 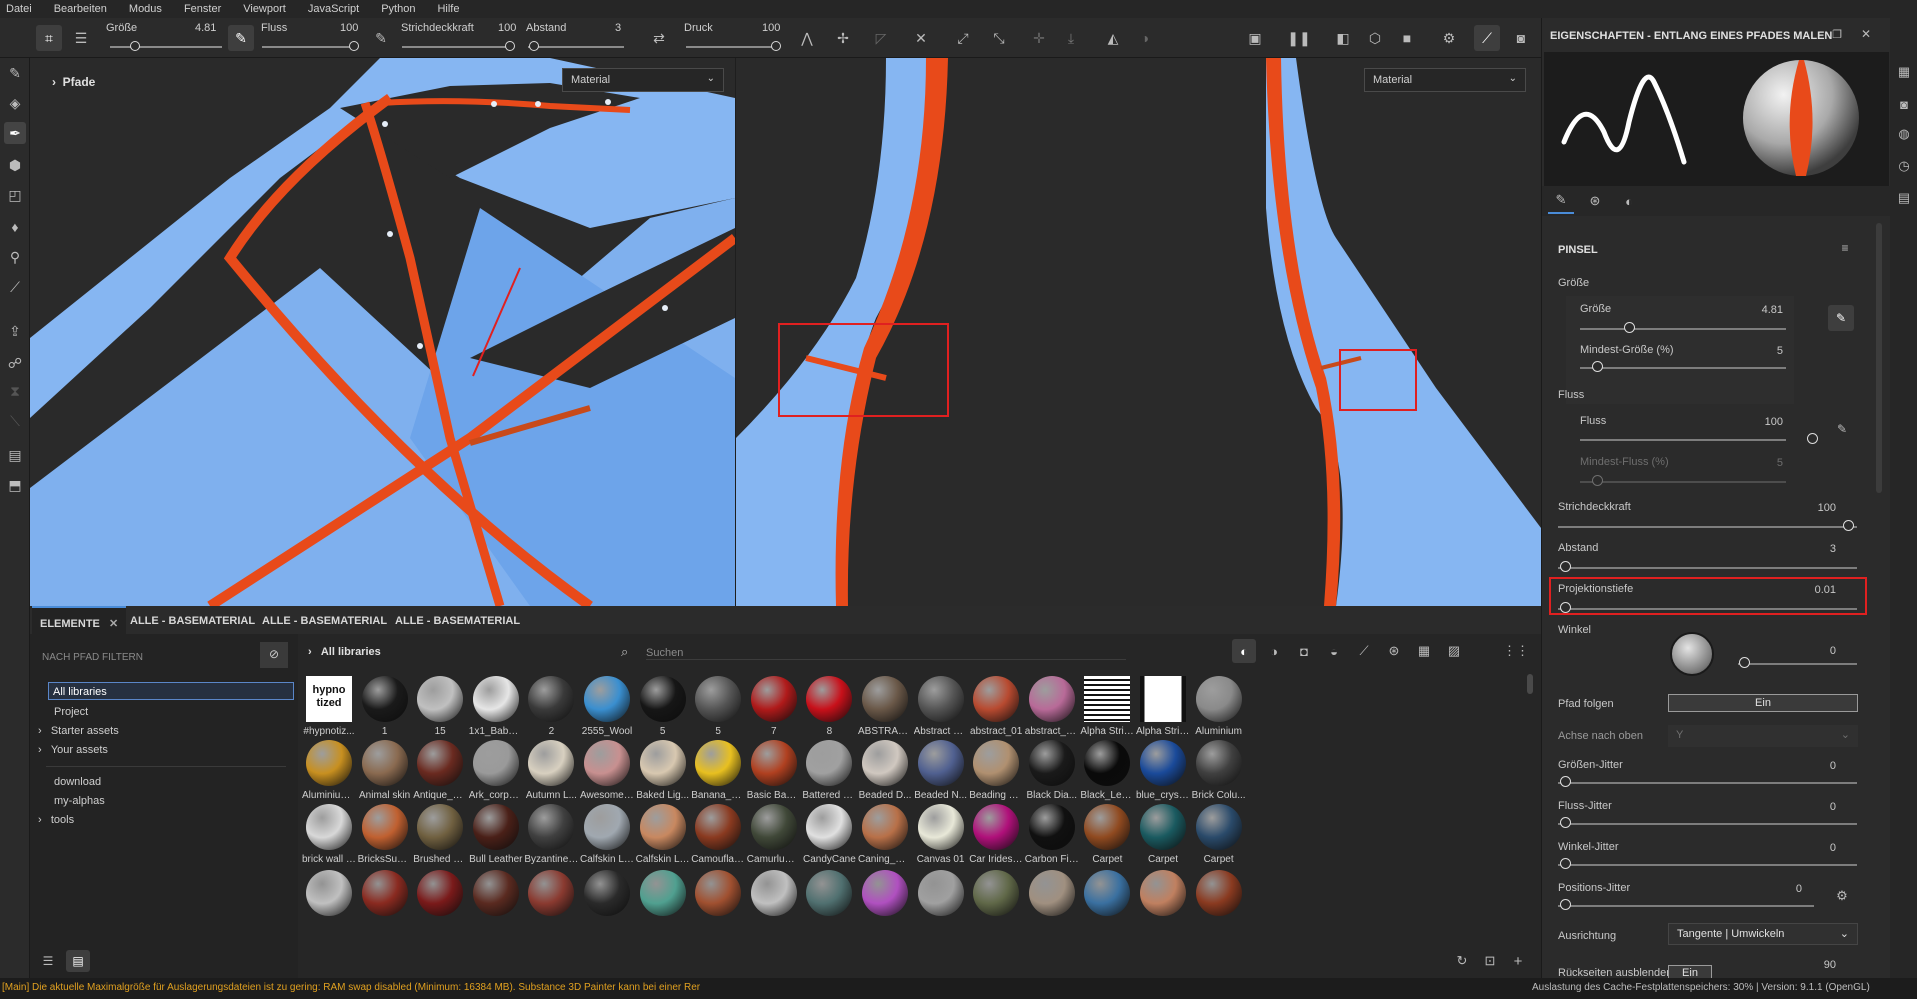 What do you see at coordinates (829, 834) in the screenshot?
I see `asset-item: CandyCane` at bounding box center [829, 834].